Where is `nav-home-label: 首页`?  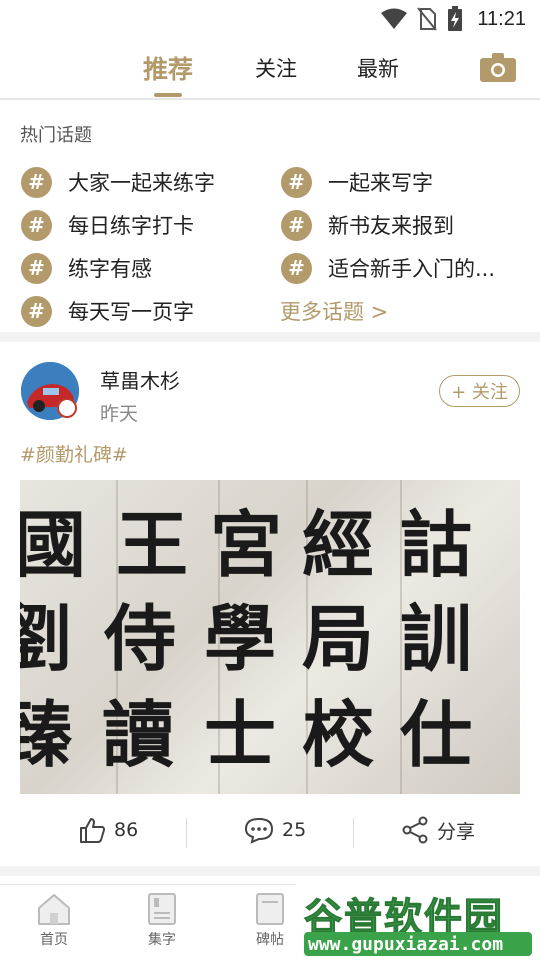
nav-home-label: 首页 is located at coordinates (54, 940).